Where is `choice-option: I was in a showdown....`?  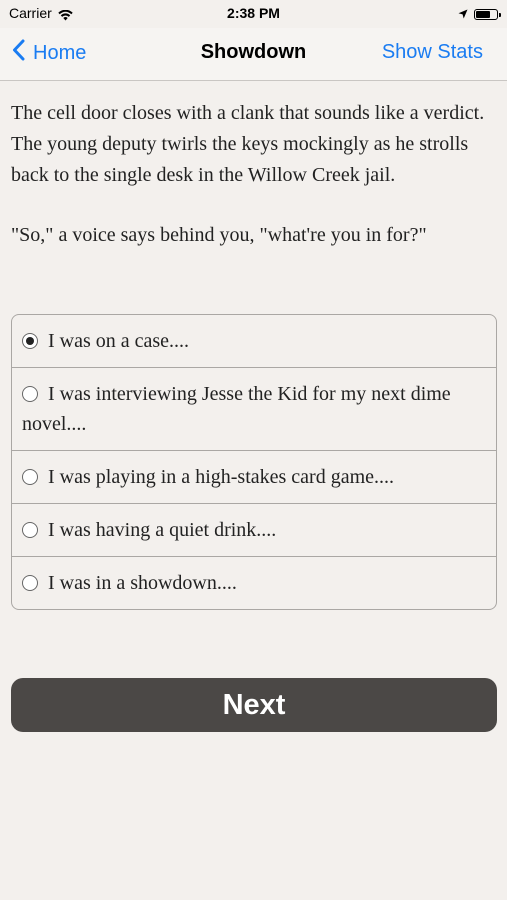
choice-option: I was in a showdown.... is located at coordinates (254, 582).